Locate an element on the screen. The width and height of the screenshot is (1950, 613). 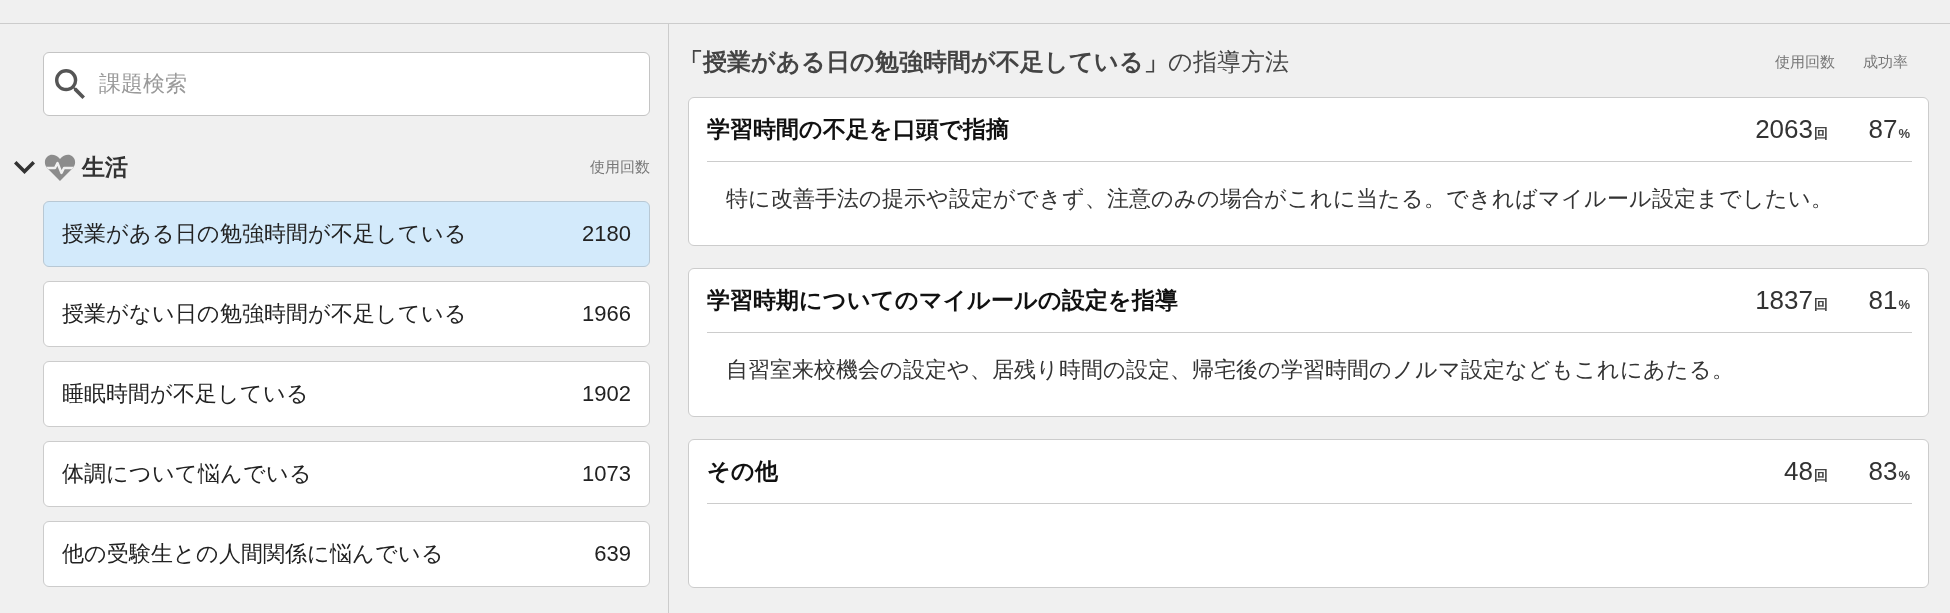
success-rate: 81% is located at coordinates (1889, 300).